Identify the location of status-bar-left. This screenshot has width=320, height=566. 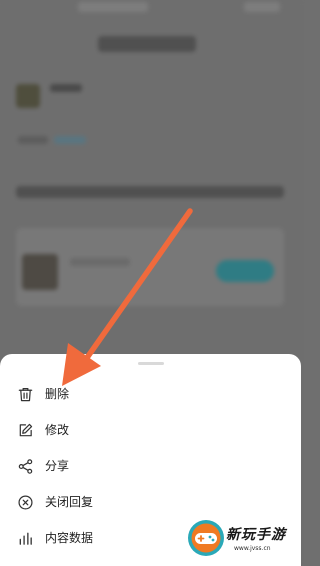
(113, 7).